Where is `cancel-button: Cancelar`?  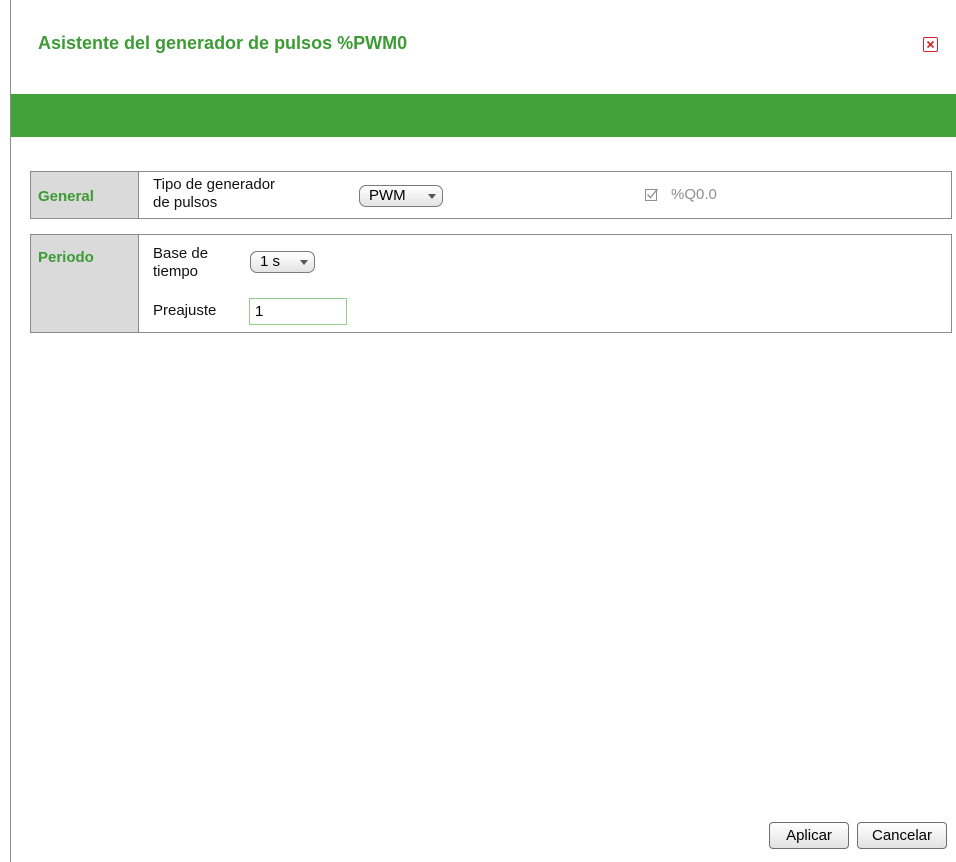
cancel-button: Cancelar is located at coordinates (902, 835).